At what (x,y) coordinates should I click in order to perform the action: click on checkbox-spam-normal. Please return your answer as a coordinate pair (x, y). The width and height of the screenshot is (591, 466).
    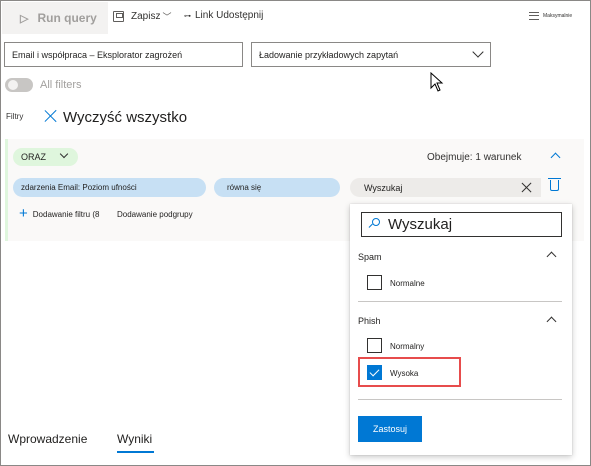
    Looking at the image, I should click on (374, 282).